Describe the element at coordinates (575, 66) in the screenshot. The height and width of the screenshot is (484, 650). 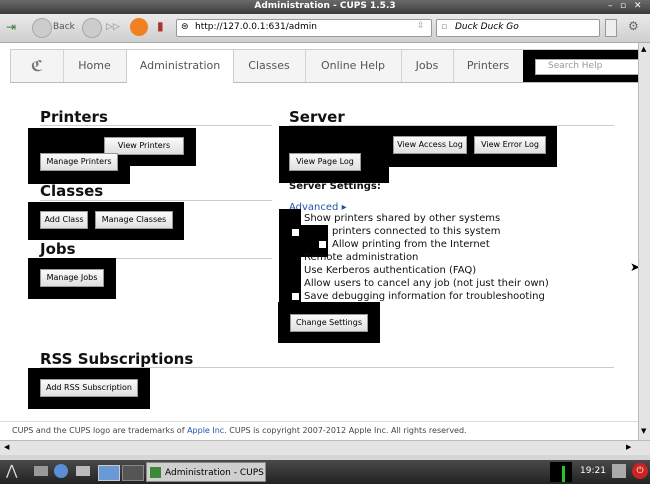
I see `help-search-placeholder: Search Help` at that location.